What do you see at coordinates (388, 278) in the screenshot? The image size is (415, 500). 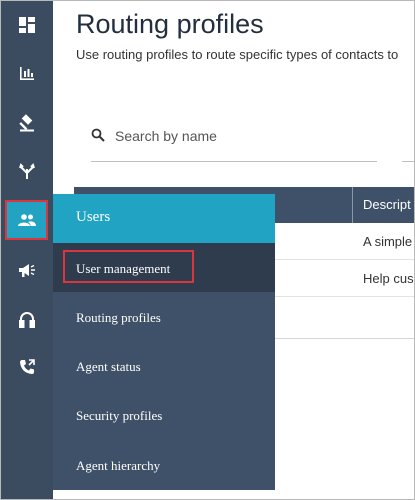 I see `table-cell-description: Help cus` at bounding box center [388, 278].